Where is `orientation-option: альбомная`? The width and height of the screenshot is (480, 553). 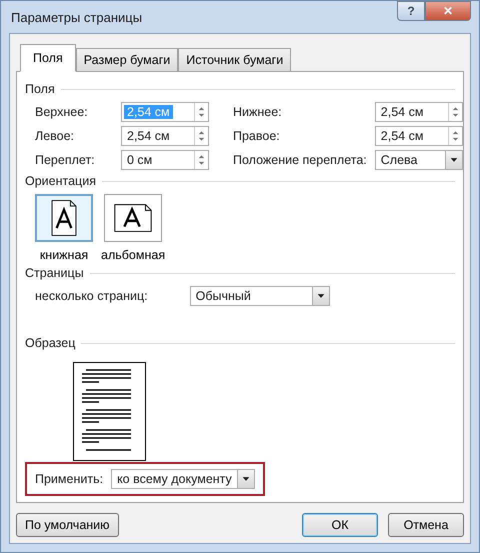
orientation-option: альбомная is located at coordinates (133, 228).